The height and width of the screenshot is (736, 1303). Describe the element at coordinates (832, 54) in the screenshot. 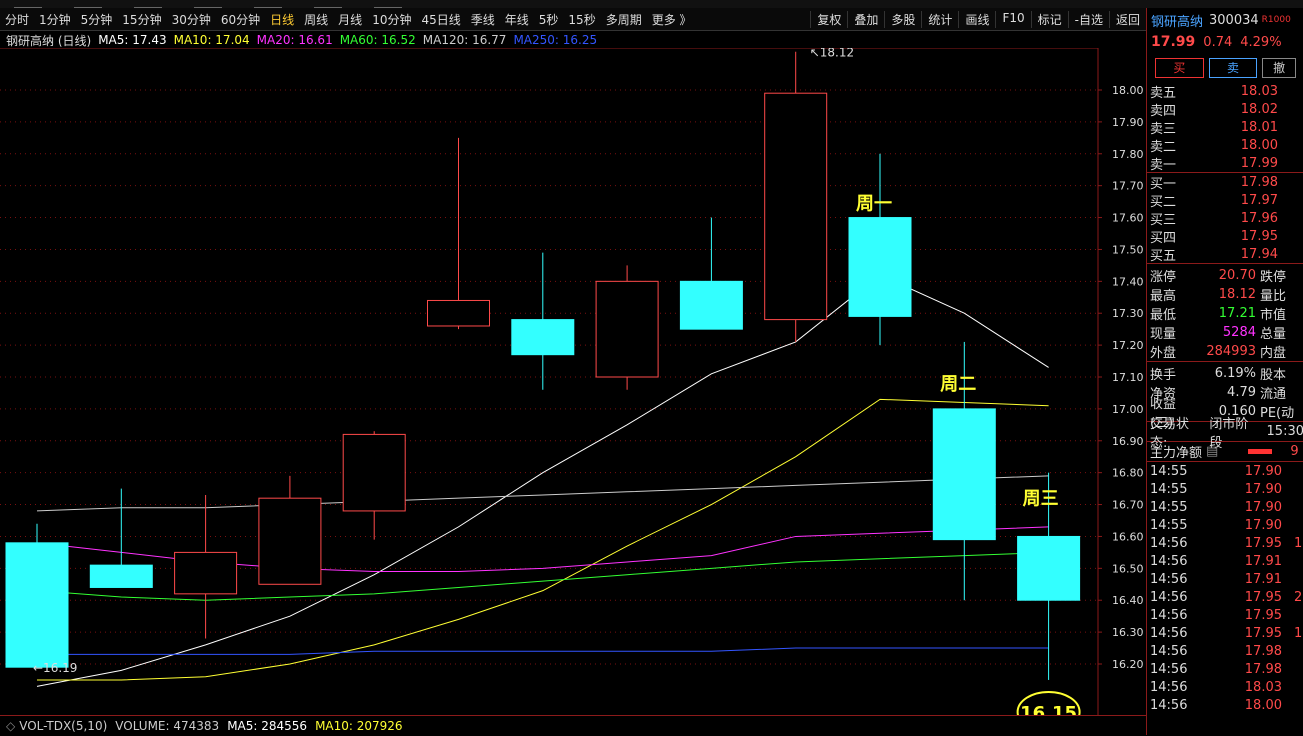

I see `high-price-label: ↖18.12` at that location.